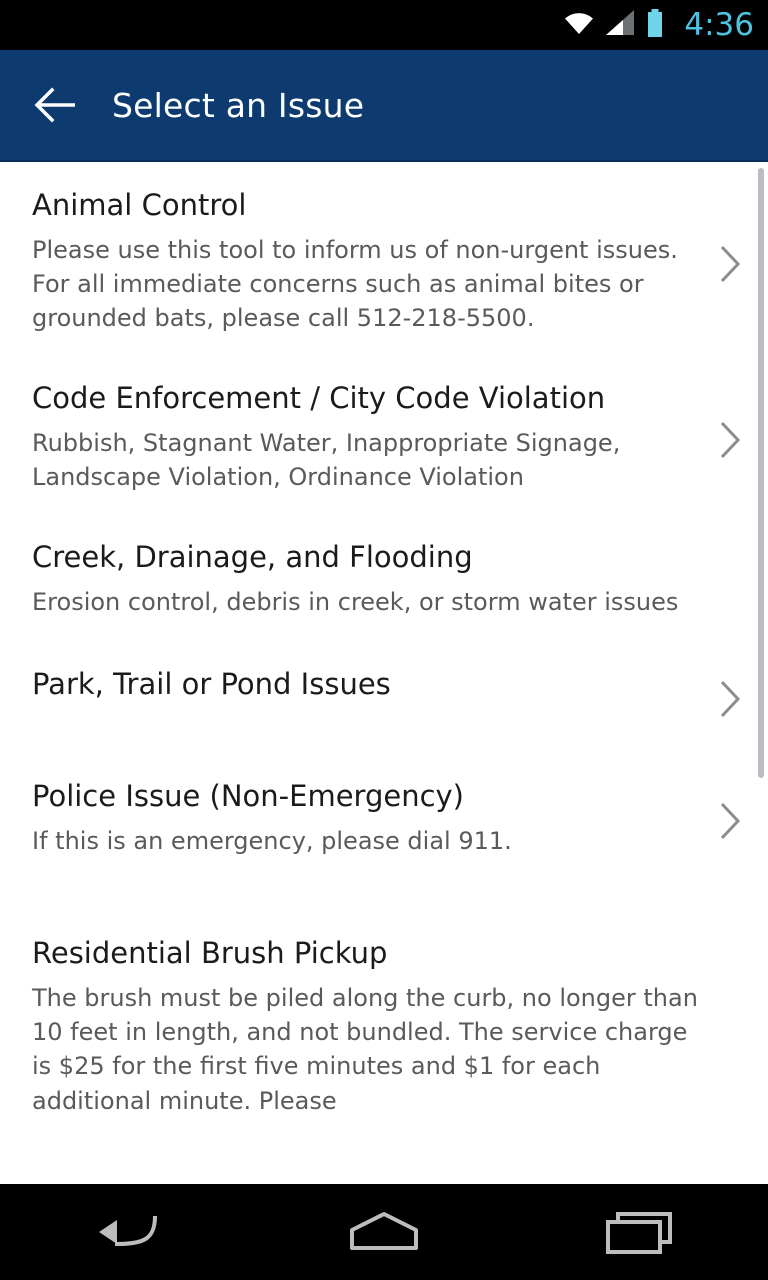 Image resolution: width=768 pixels, height=1280 pixels. What do you see at coordinates (252, 557) in the screenshot?
I see `list-item-title: Creek, Drainage, and Flooding` at bounding box center [252, 557].